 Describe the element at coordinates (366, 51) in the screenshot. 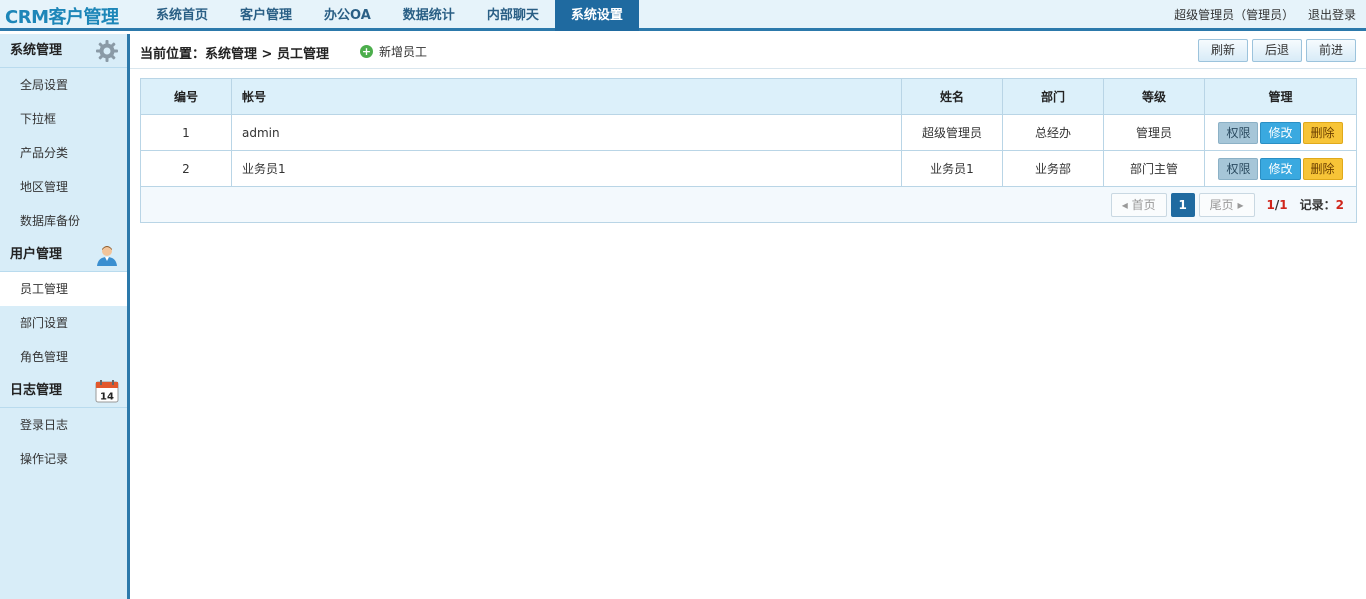

I see `plus-circle-icon: +` at that location.